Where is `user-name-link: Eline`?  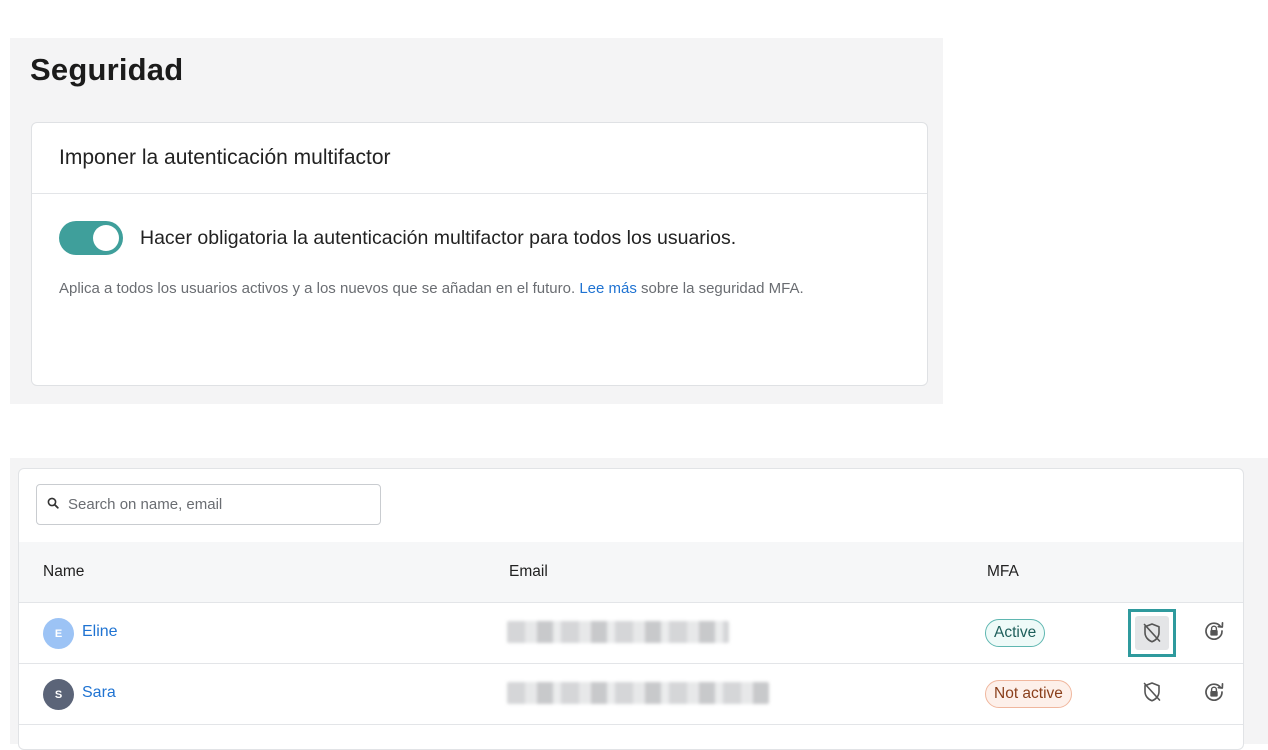 user-name-link: Eline is located at coordinates (100, 632).